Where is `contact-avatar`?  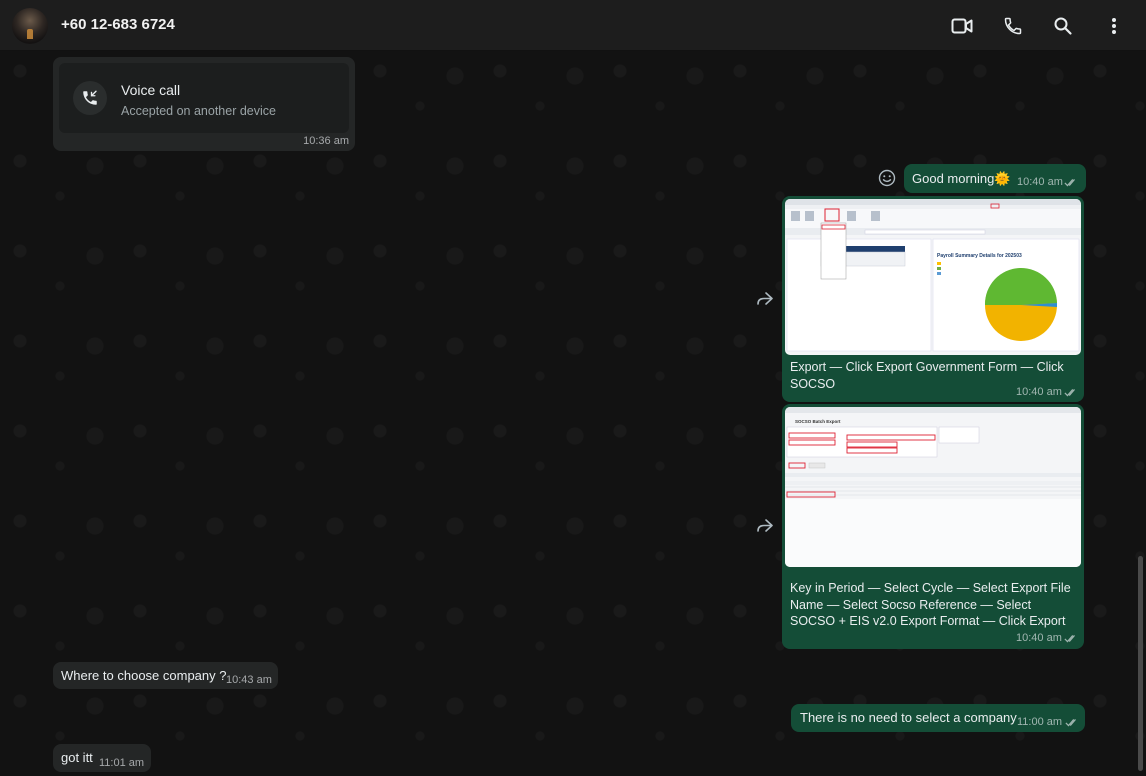 contact-avatar is located at coordinates (30, 26).